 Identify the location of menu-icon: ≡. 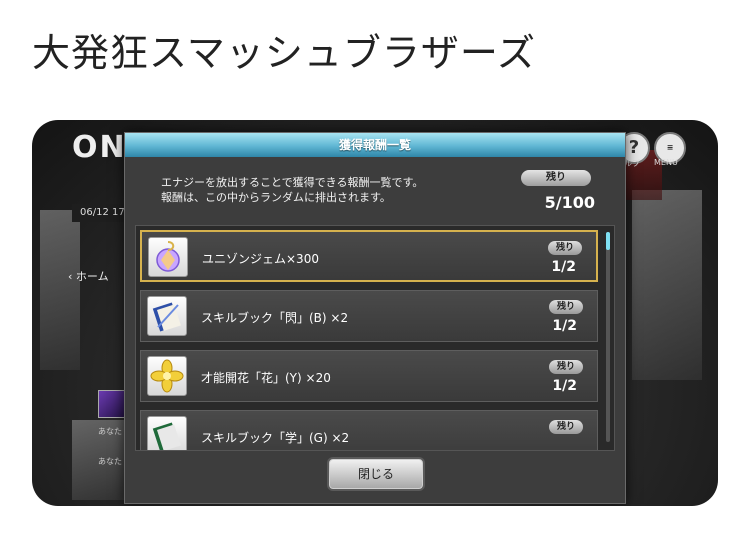
(670, 147).